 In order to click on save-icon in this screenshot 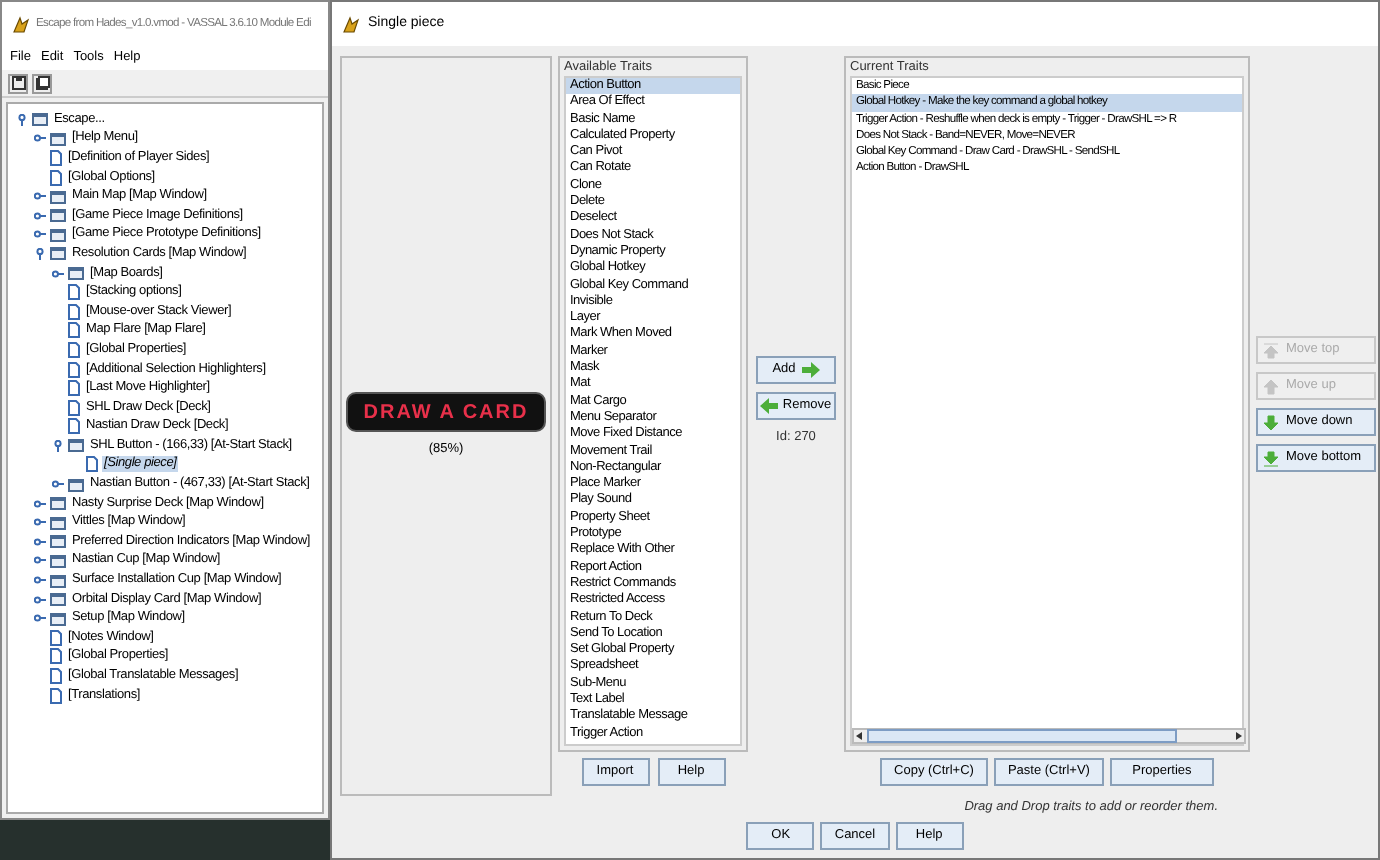, I will do `click(18, 83)`.